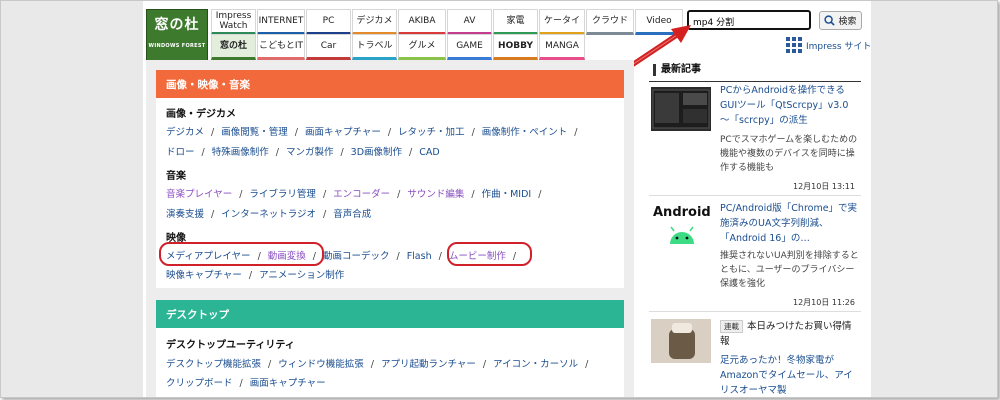  Describe the element at coordinates (374, 47) in the screenshot. I see `nav-tab-travel: トラベル` at that location.